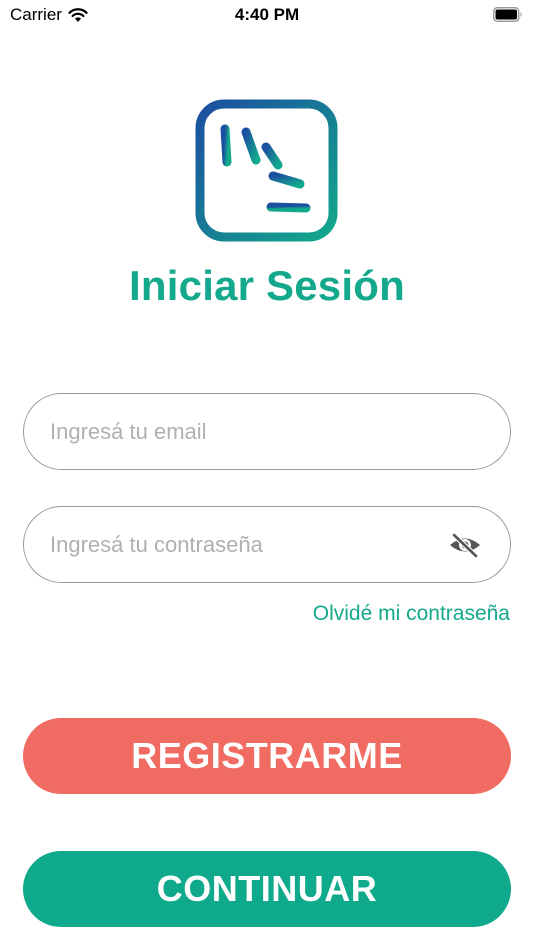 The image size is (534, 950). I want to click on email-field, so click(250, 431).